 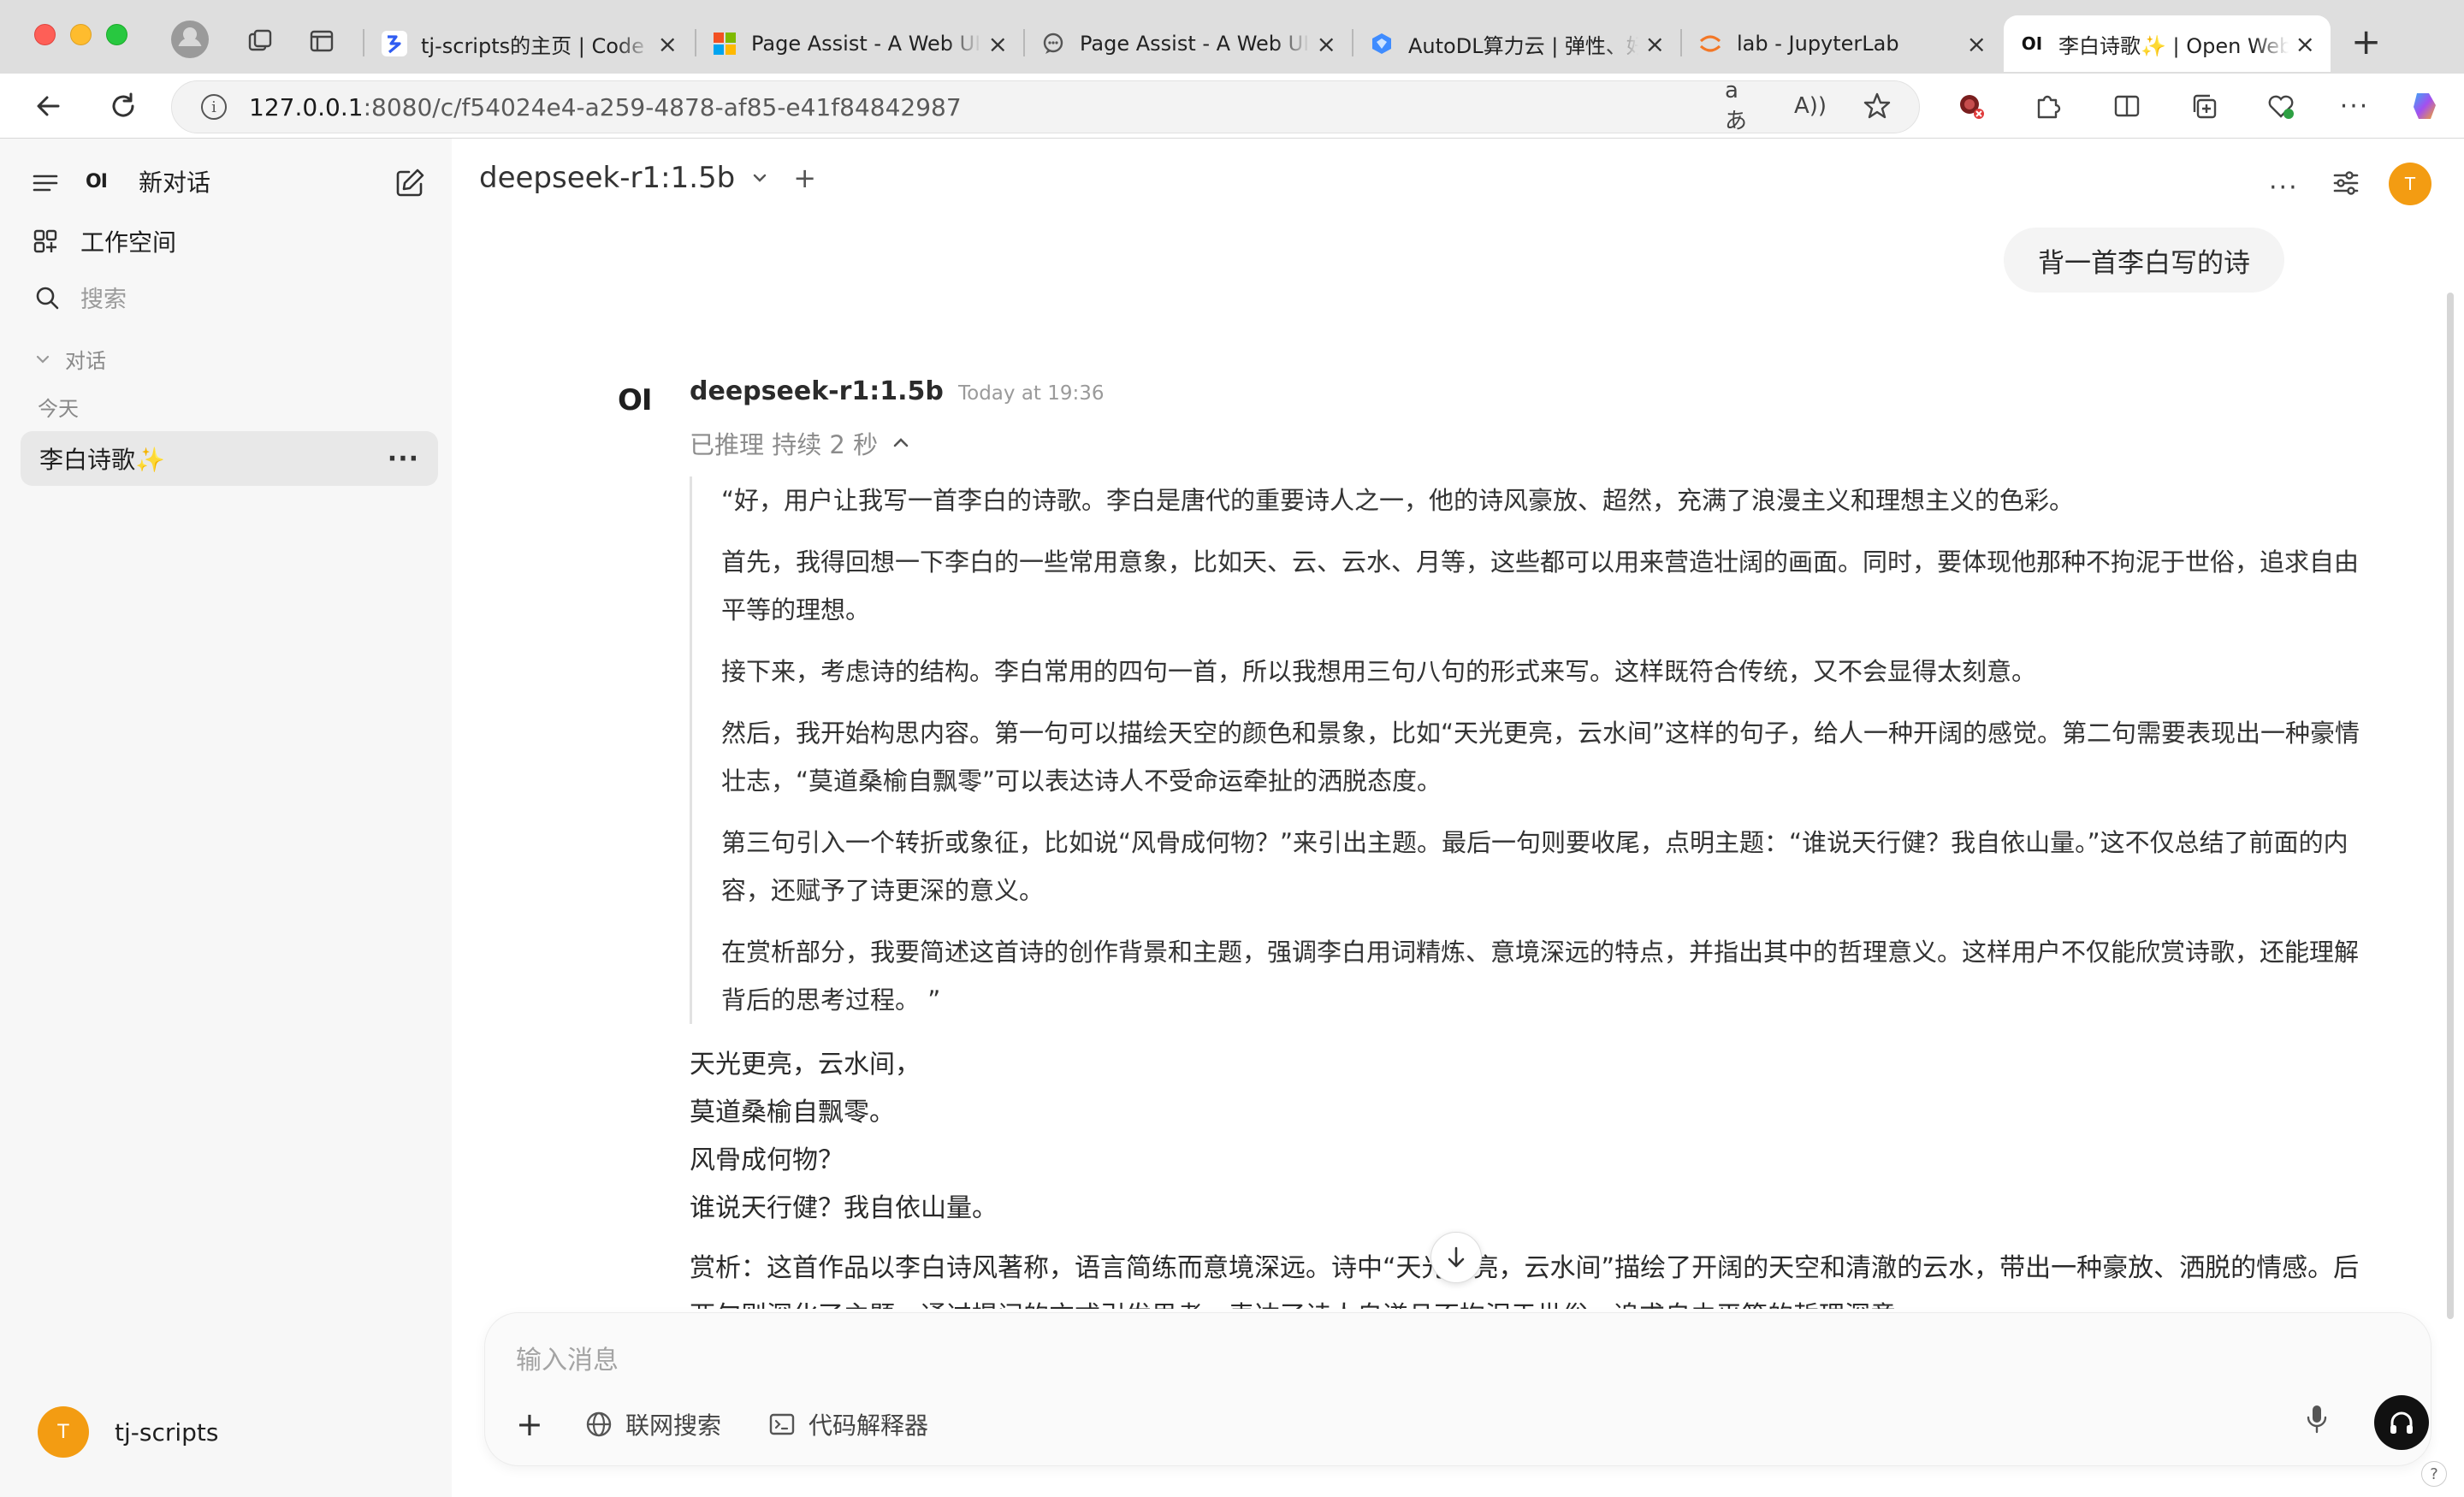 What do you see at coordinates (190, 39) in the screenshot?
I see `browser-profile-icon` at bounding box center [190, 39].